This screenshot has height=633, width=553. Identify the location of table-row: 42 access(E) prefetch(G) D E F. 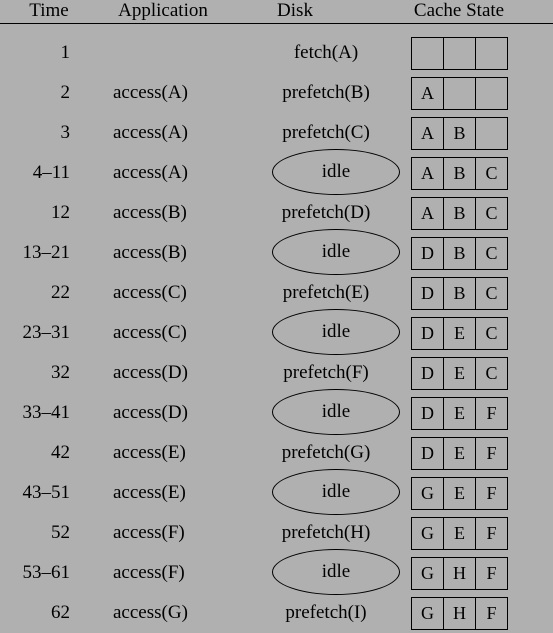
(276, 453).